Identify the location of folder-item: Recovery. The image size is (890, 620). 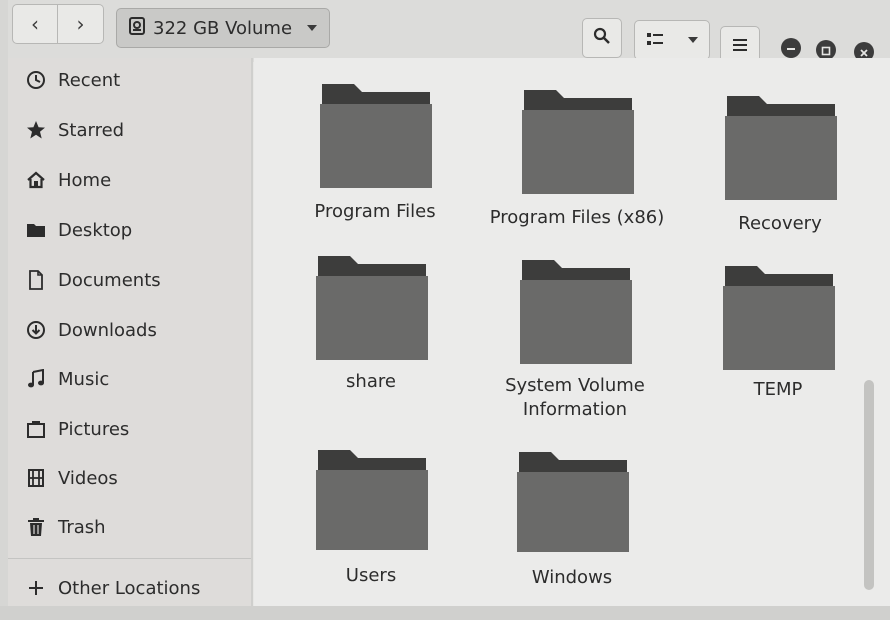
(780, 174).